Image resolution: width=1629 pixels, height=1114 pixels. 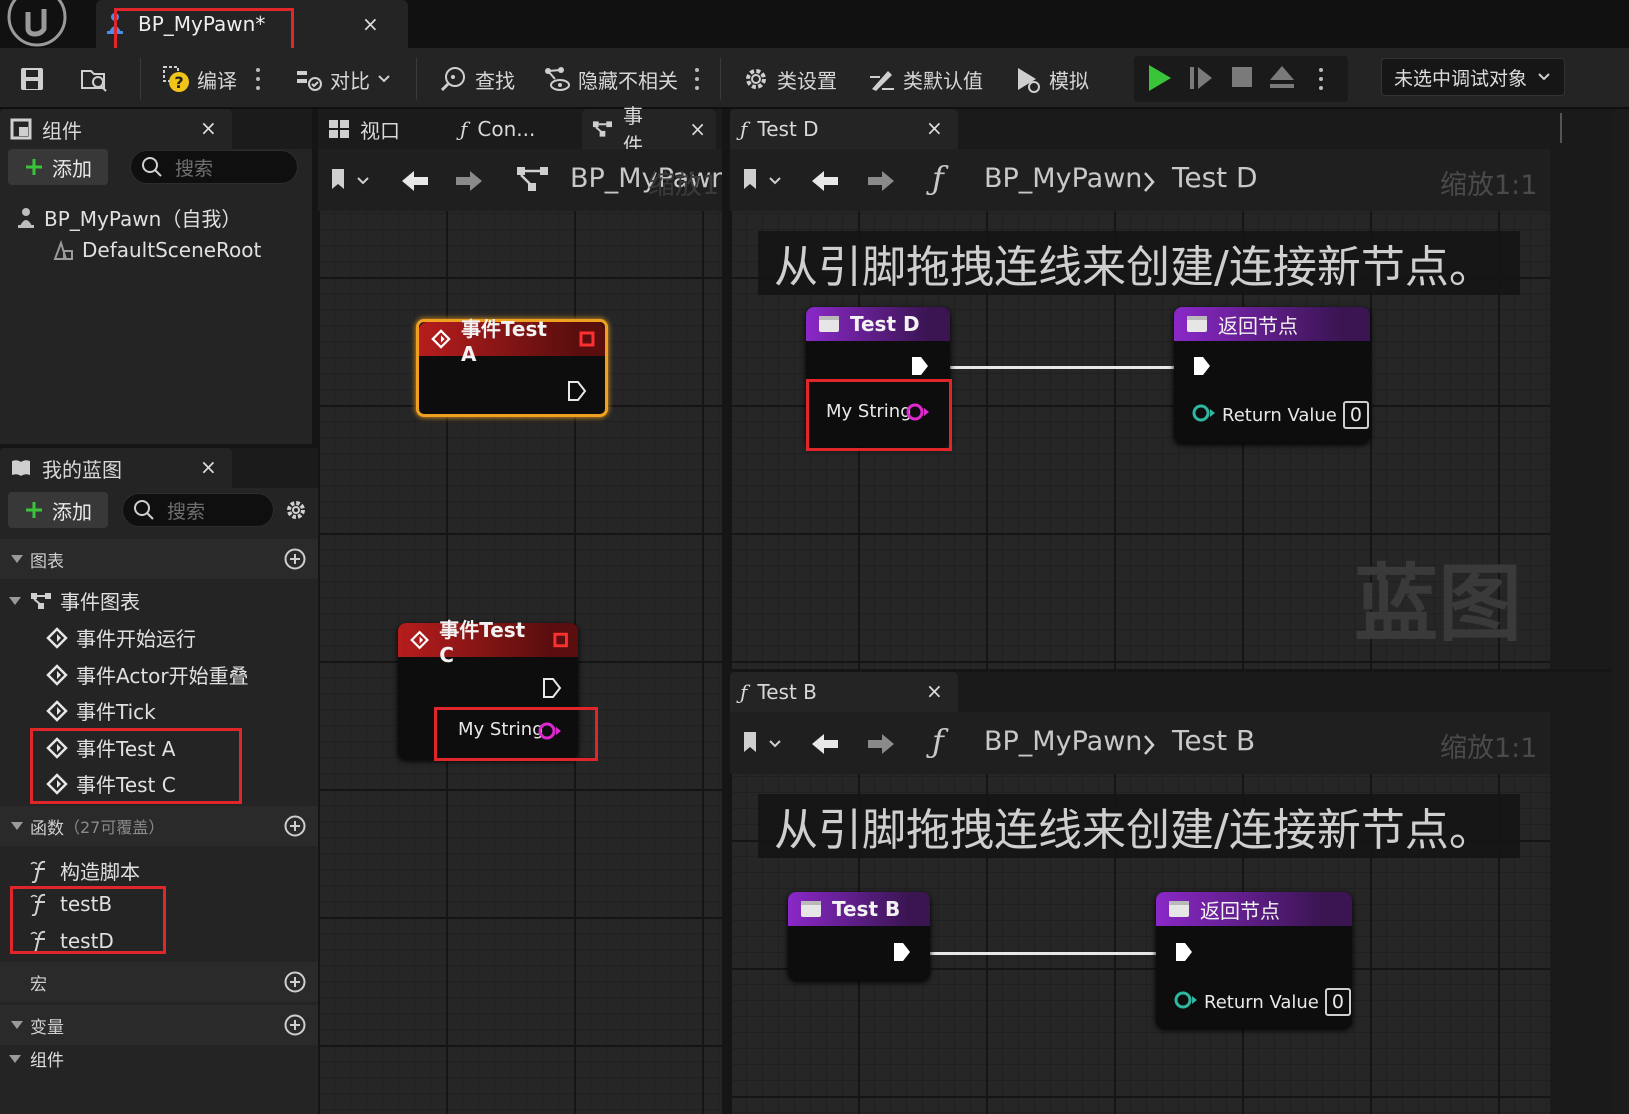 What do you see at coordinates (1321, 80) in the screenshot?
I see `play-options-icon` at bounding box center [1321, 80].